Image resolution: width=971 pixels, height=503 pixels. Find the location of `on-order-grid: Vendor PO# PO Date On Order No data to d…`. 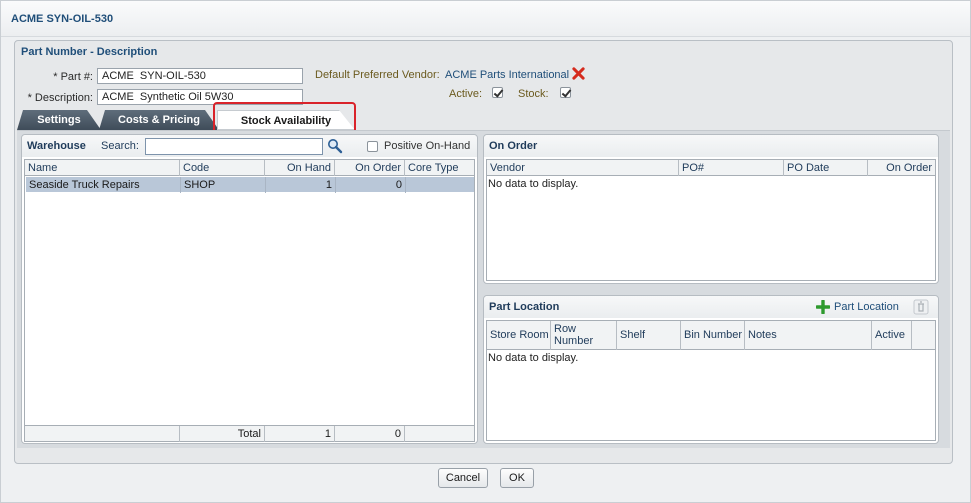

on-order-grid: Vendor PO# PO Date On Order No data to d… is located at coordinates (711, 220).